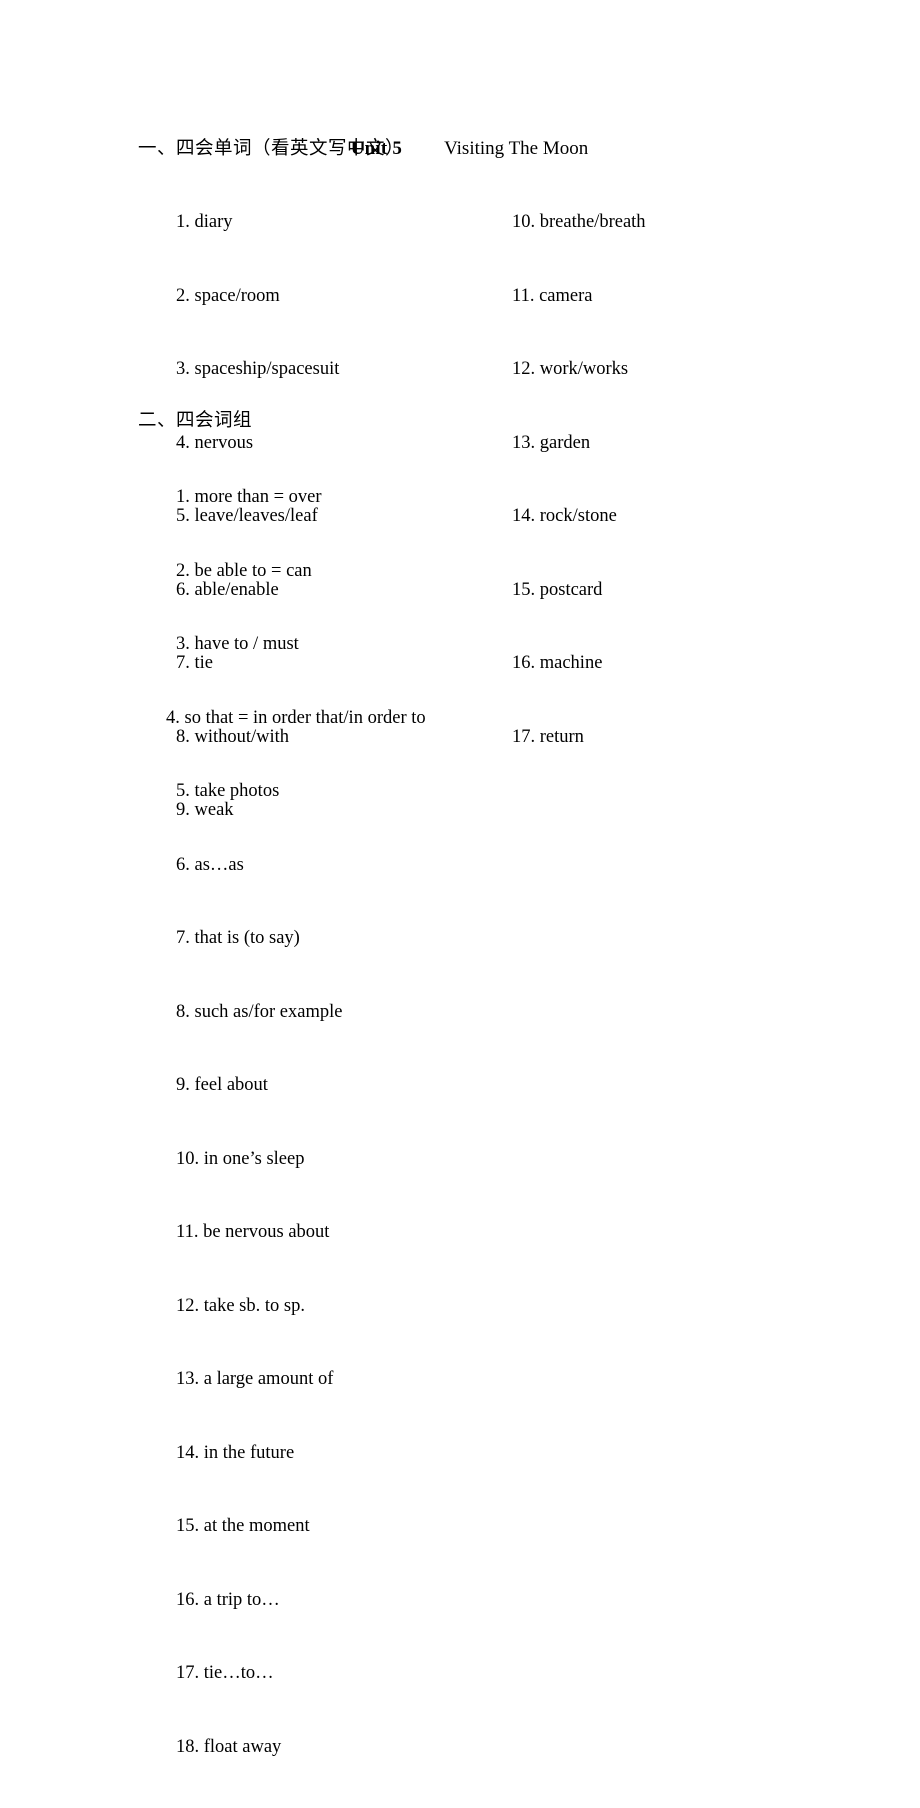 The height and width of the screenshot is (1808, 920). Describe the element at coordinates (548, 736) in the screenshot. I see `list-item: 17. return` at that location.